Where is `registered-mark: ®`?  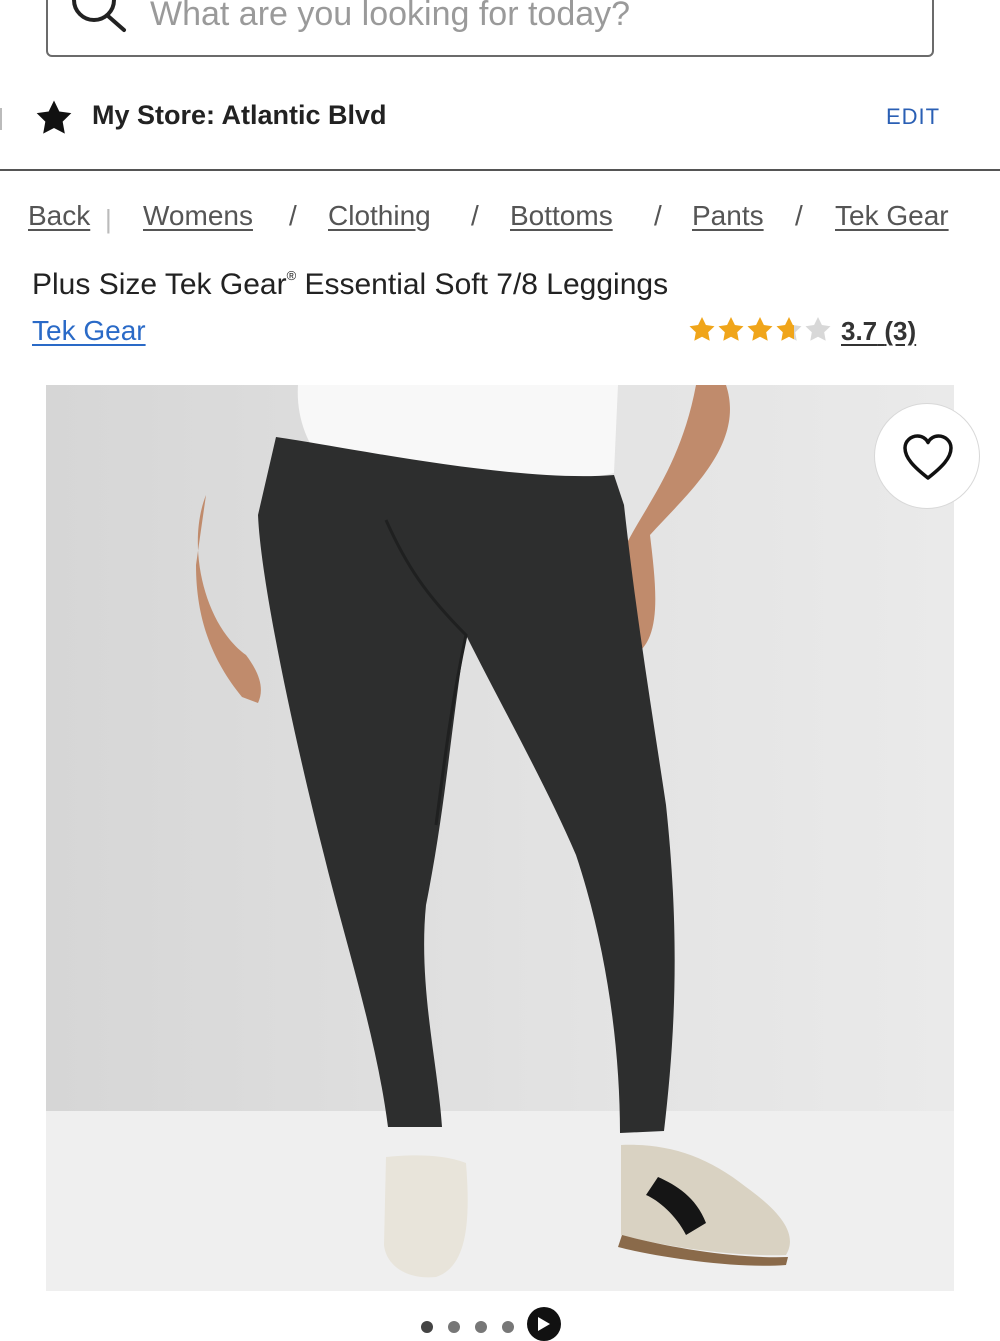
registered-mark: ® is located at coordinates (291, 275).